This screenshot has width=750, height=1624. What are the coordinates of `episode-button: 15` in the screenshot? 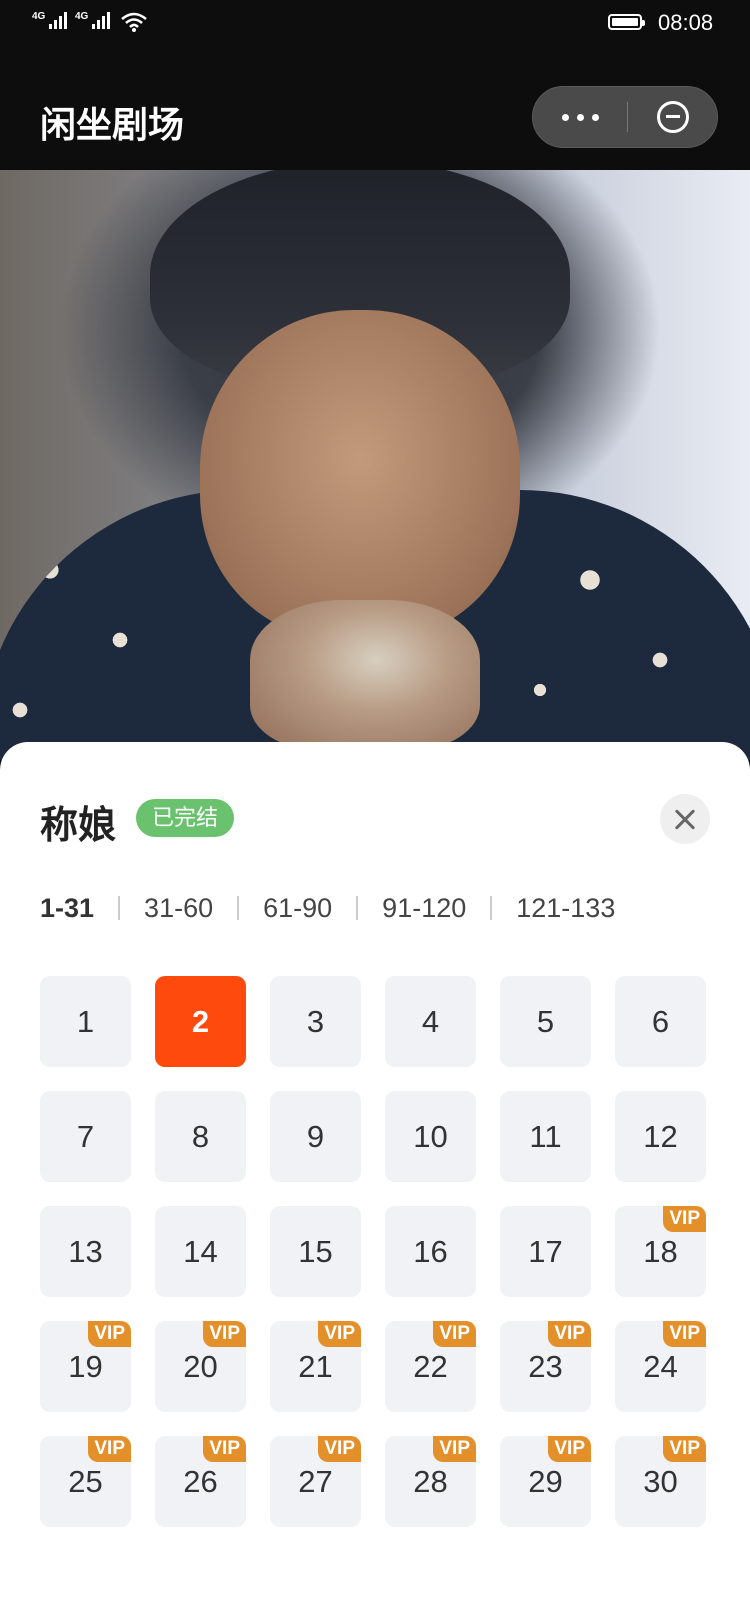 It's located at (315, 1251).